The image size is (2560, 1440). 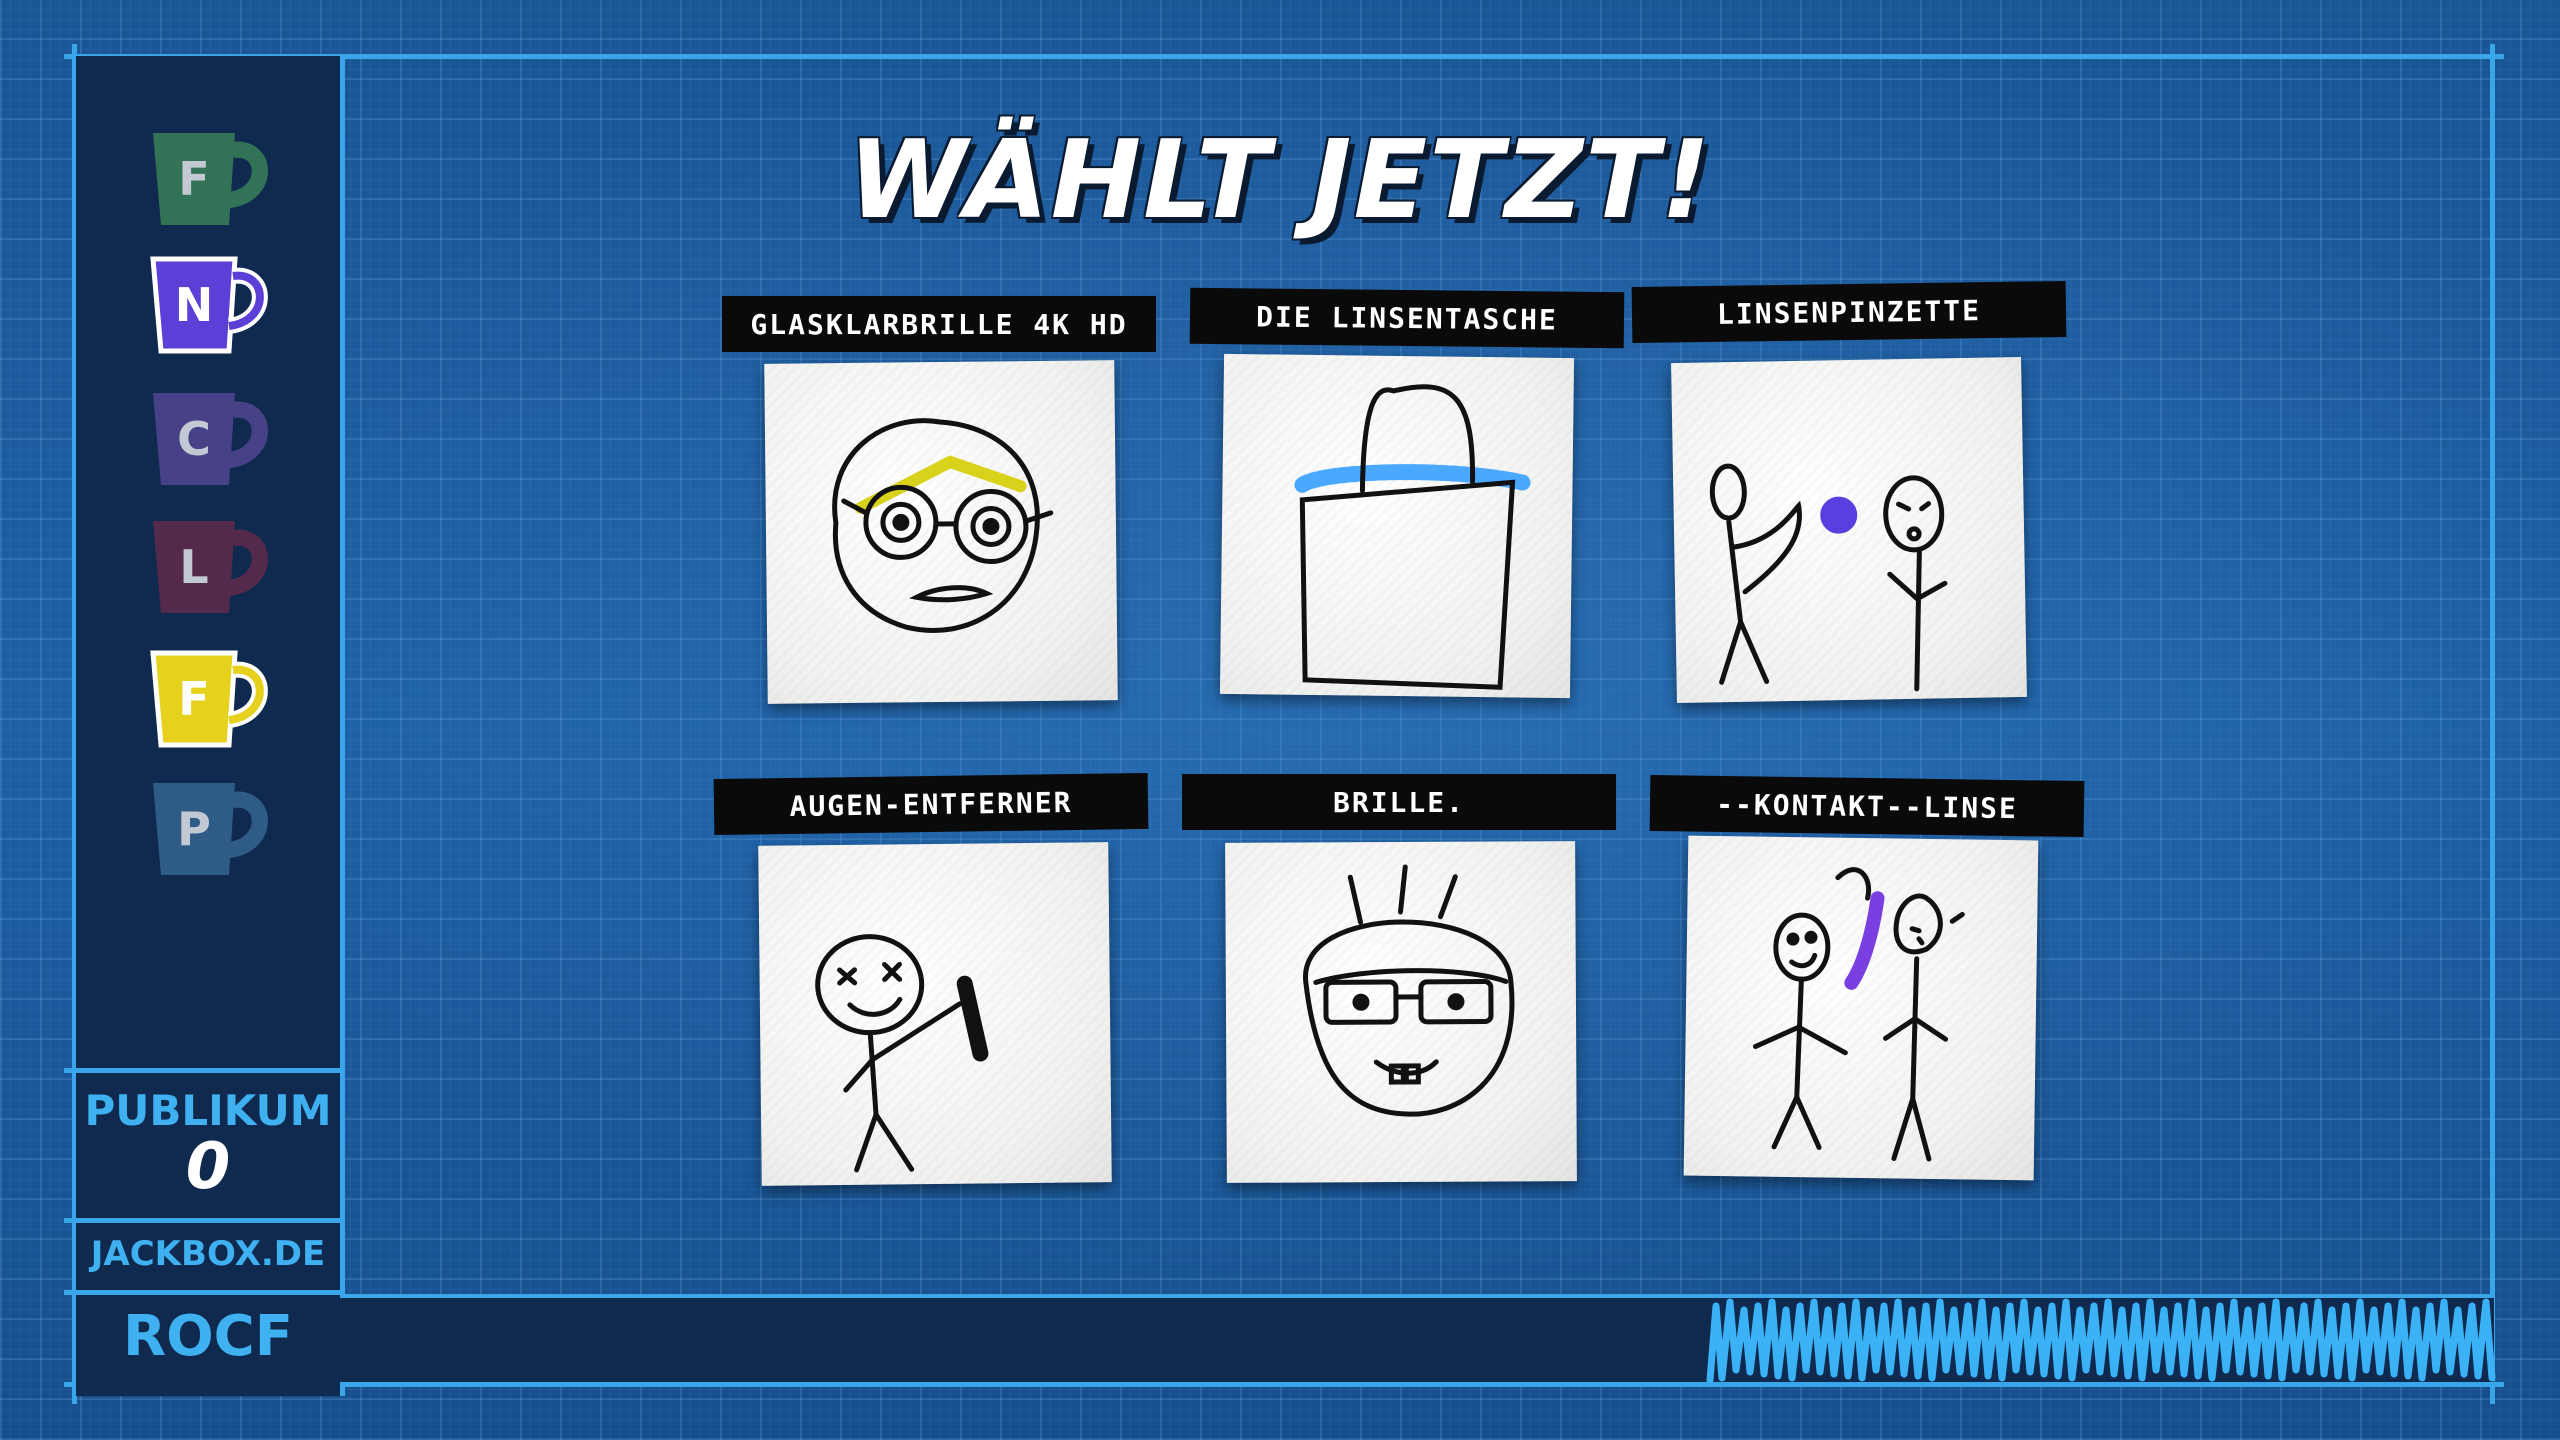 I want to click on entry-label-4: AUGEN-ENTFERNER, so click(x=931, y=804).